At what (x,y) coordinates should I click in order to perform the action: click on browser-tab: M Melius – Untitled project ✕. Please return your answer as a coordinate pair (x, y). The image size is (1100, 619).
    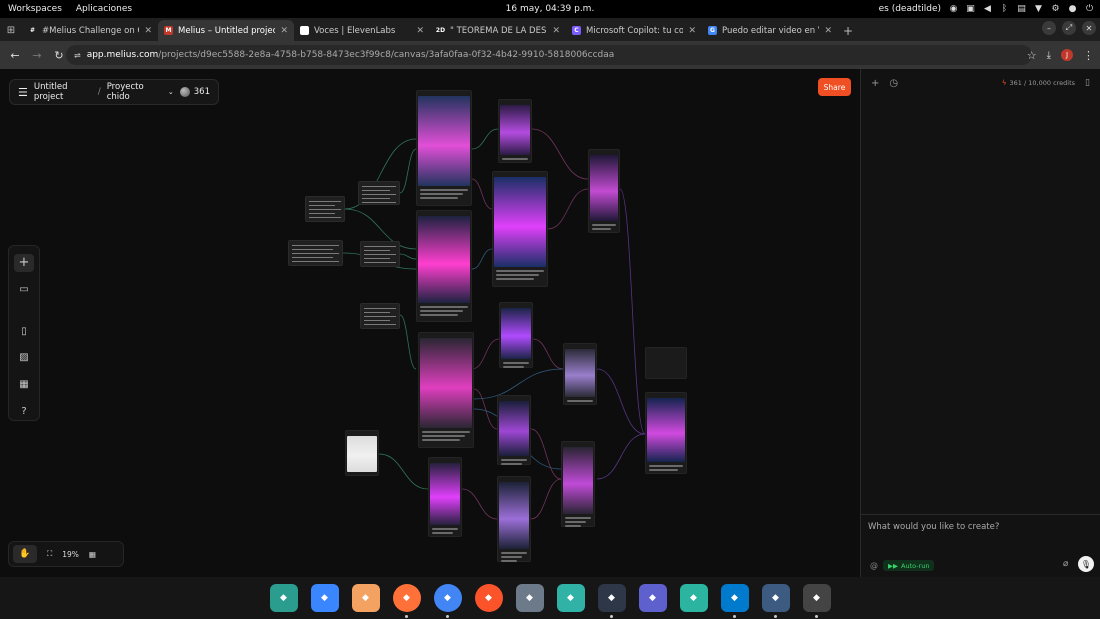
    Looking at the image, I should click on (226, 30).